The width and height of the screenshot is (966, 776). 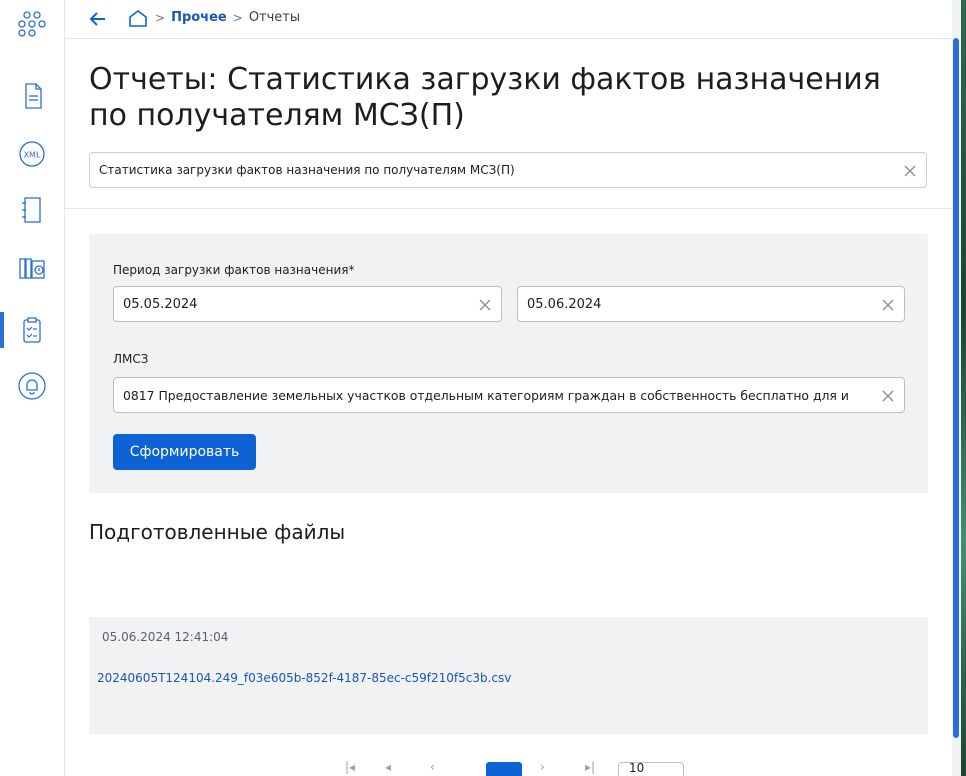 What do you see at coordinates (307, 304) in the screenshot?
I see `date-from-field: 05.05.2024` at bounding box center [307, 304].